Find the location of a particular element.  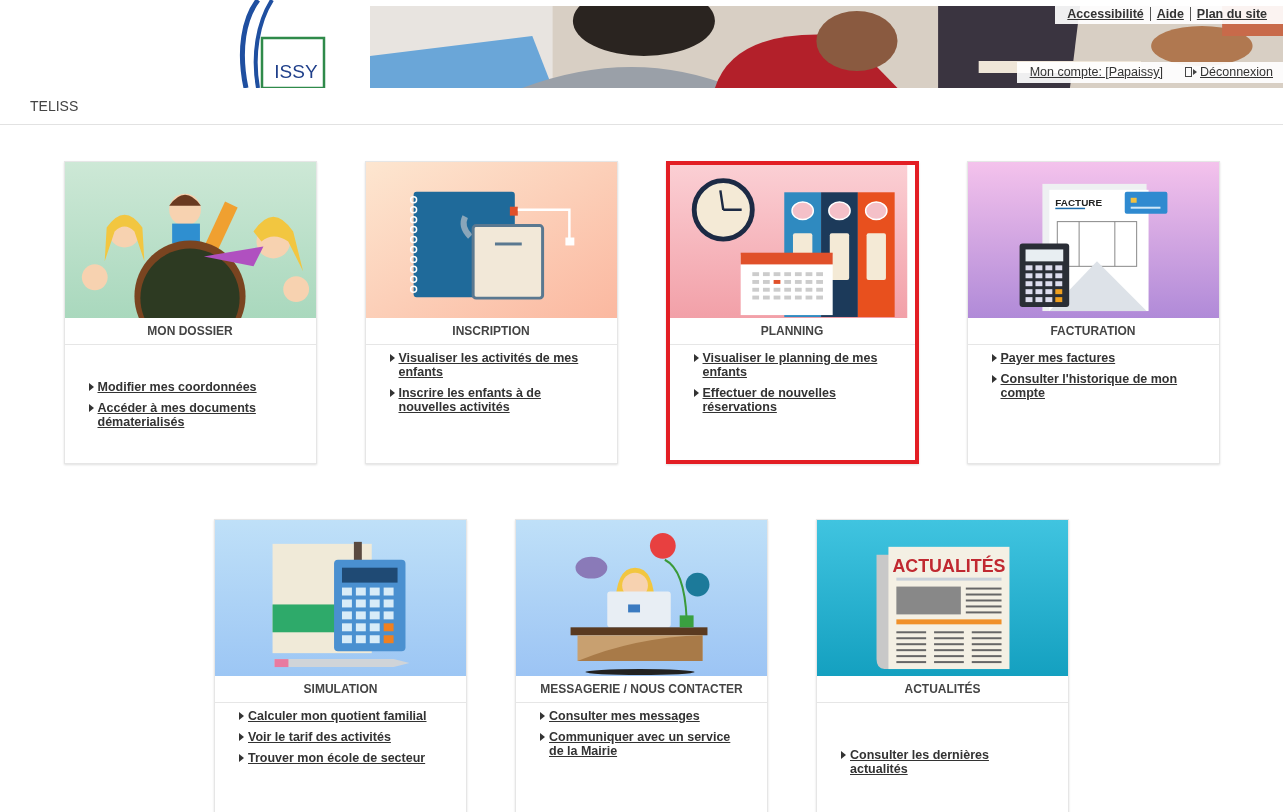

card-link: Inscrire les enfants à de nouvelles activités is located at coordinates (497, 400).